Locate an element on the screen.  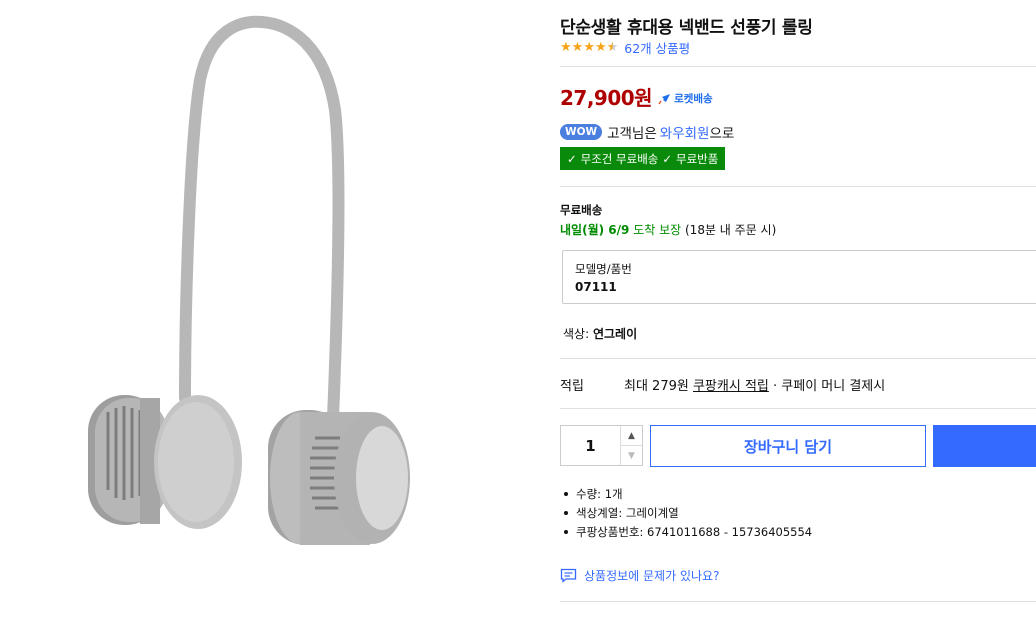
half-star-icon: ★ is located at coordinates (612, 47).